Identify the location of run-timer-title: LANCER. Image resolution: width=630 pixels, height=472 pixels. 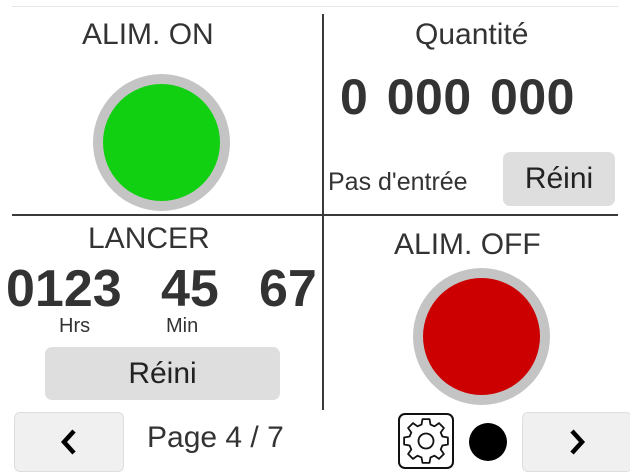
(149, 238).